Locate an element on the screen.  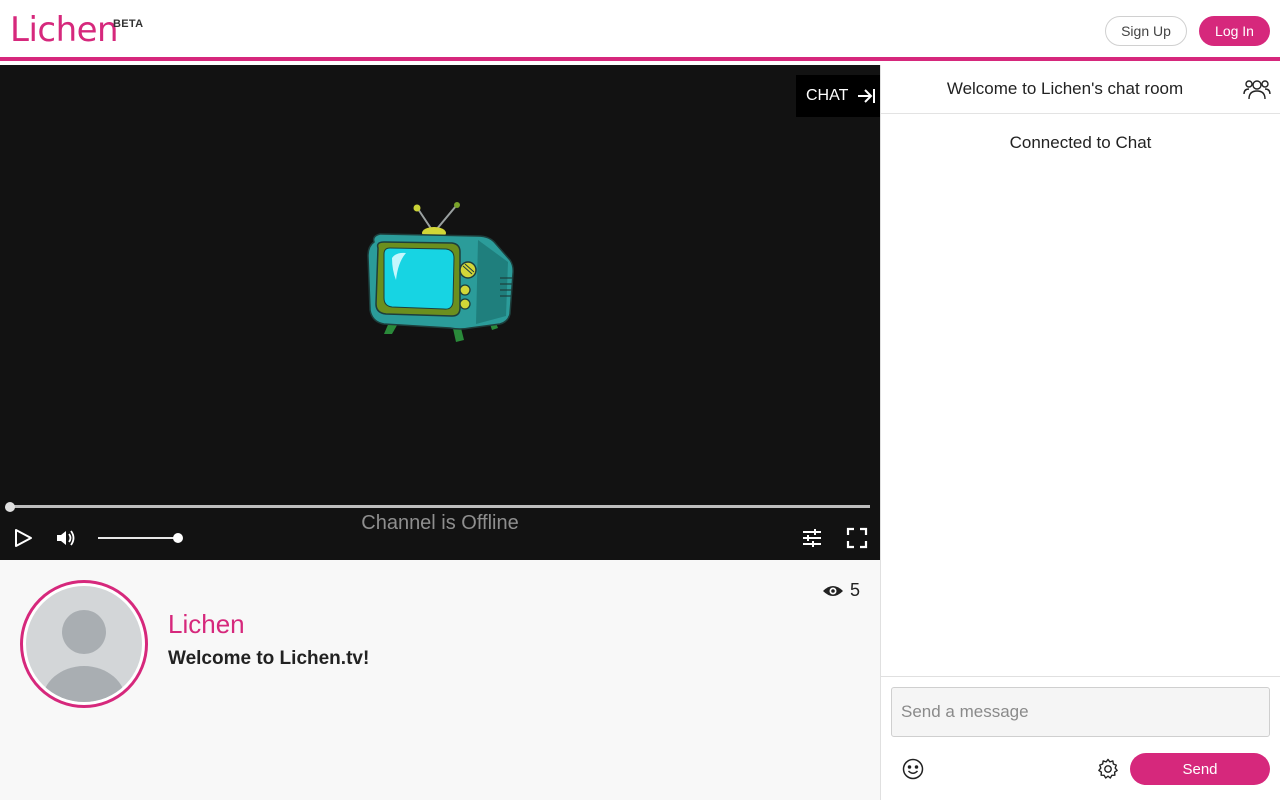
channel-description: Welcome to Lichen.tv! is located at coordinates (269, 658).